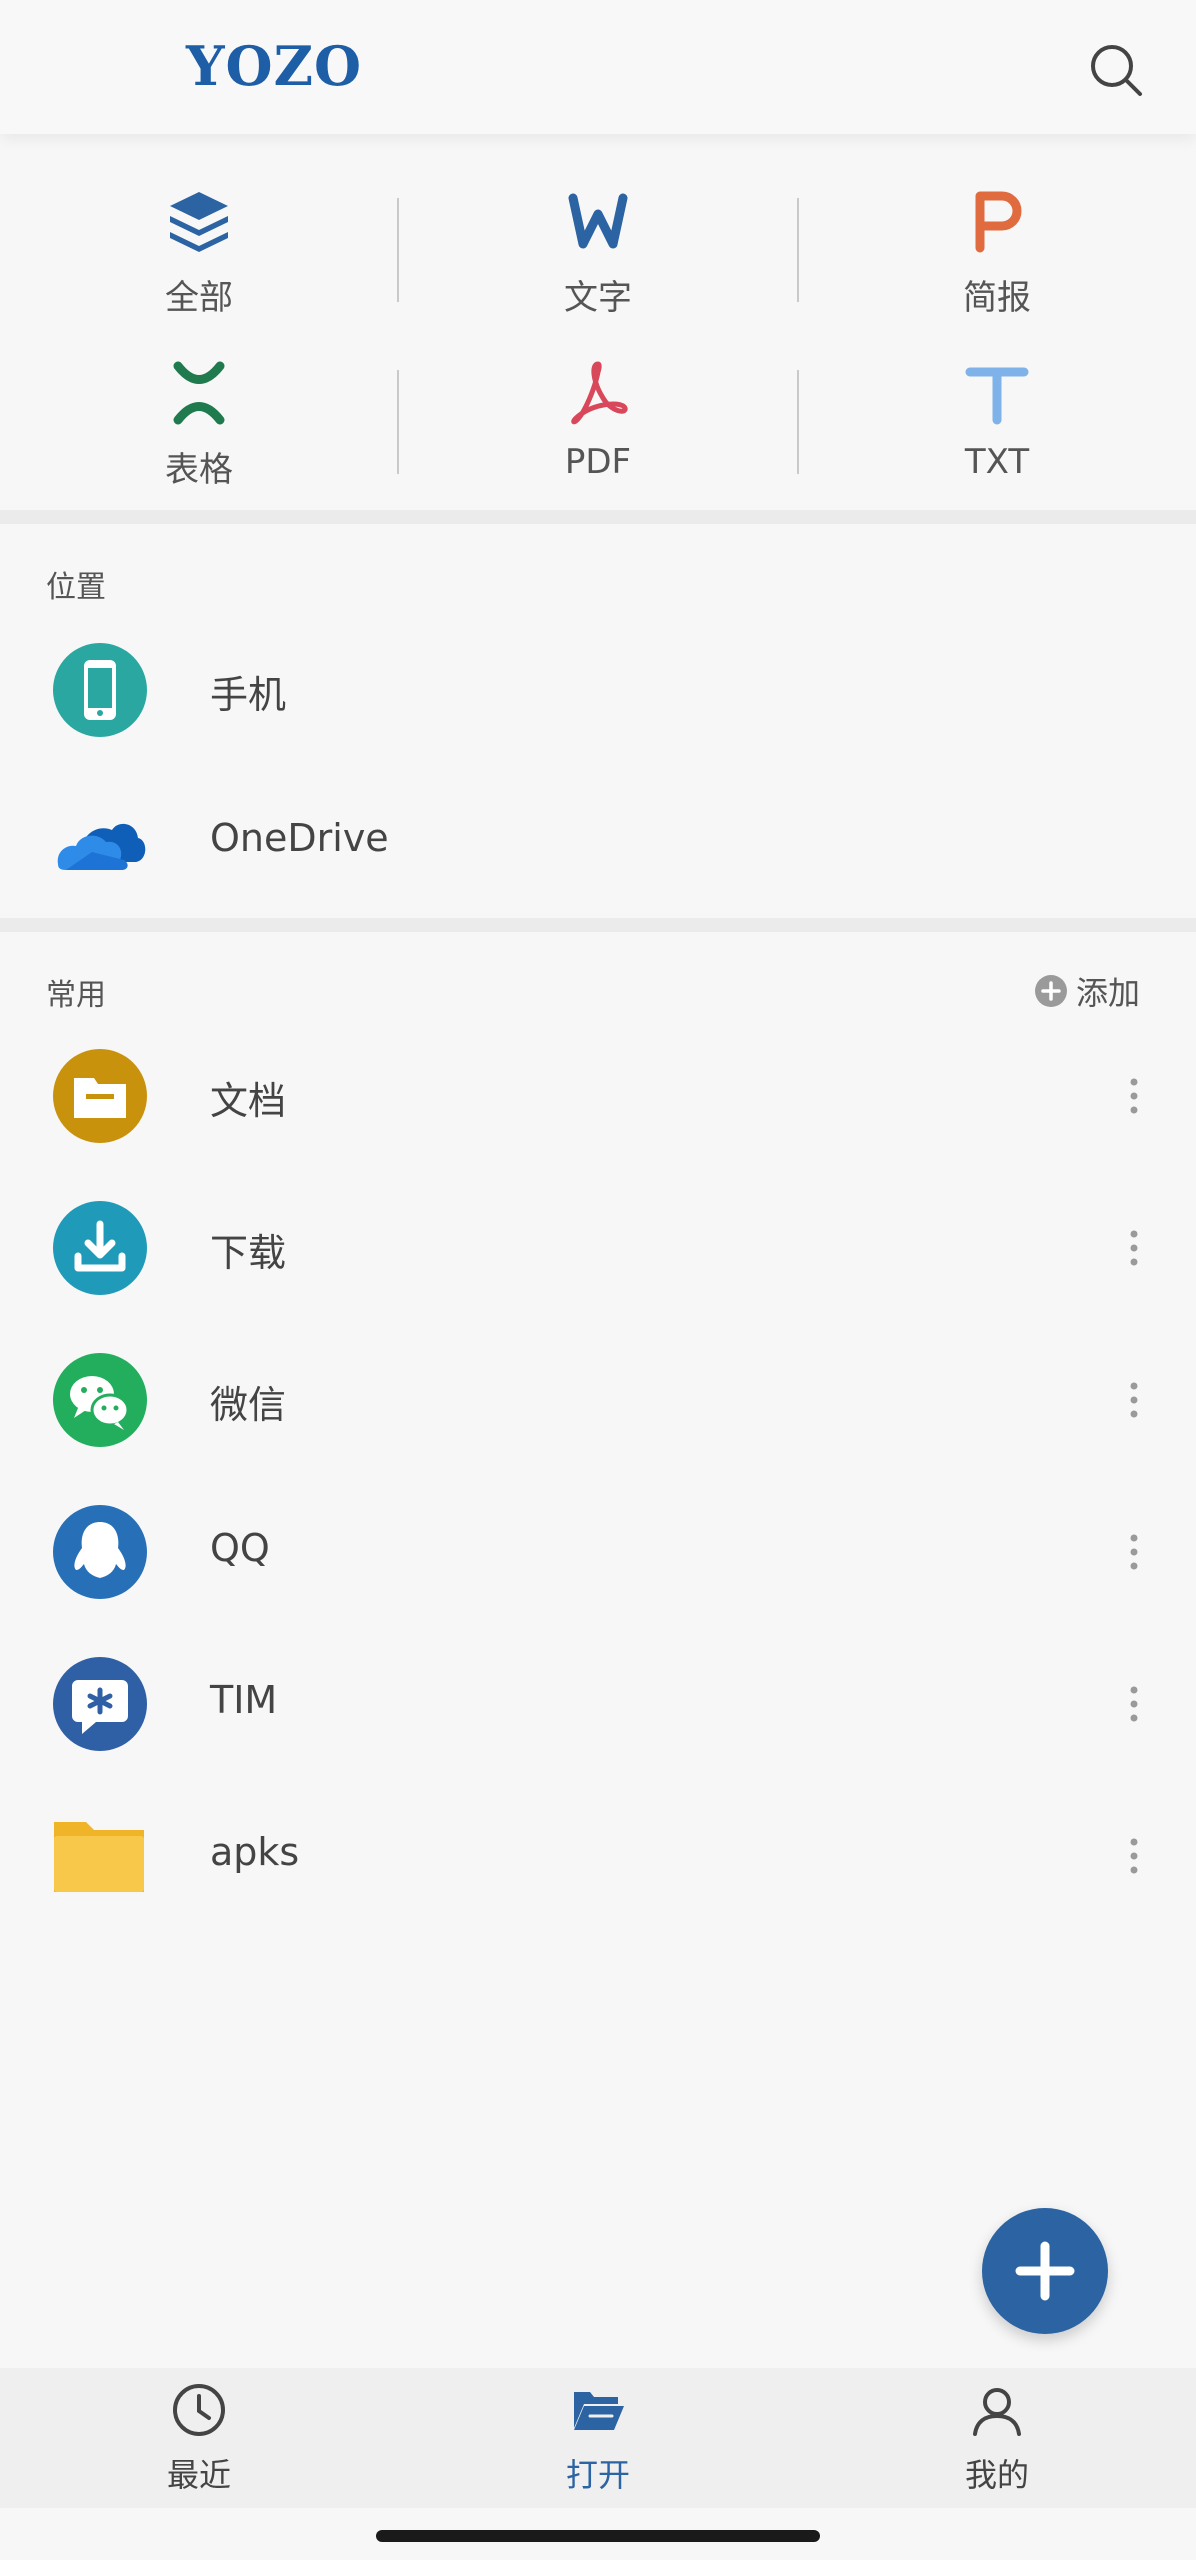 This screenshot has height=2560, width=1196. What do you see at coordinates (598, 1856) in the screenshot?
I see `favorite-apks: apks` at bounding box center [598, 1856].